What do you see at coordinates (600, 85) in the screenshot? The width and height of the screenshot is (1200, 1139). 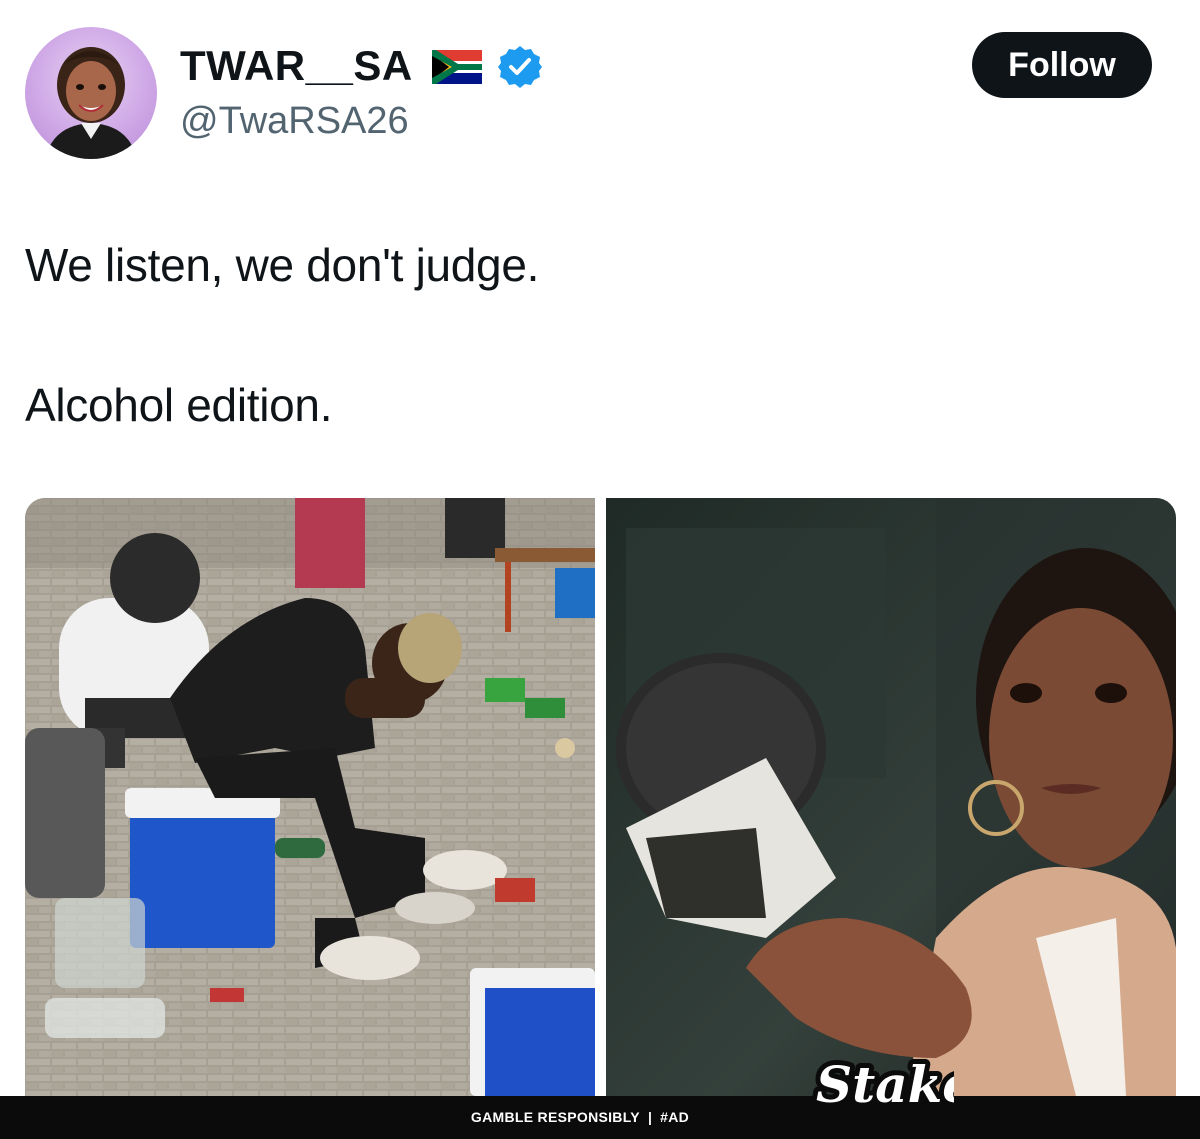 I see `tweet-header: TWAR__SA @TwaRSA26 Follow` at bounding box center [600, 85].